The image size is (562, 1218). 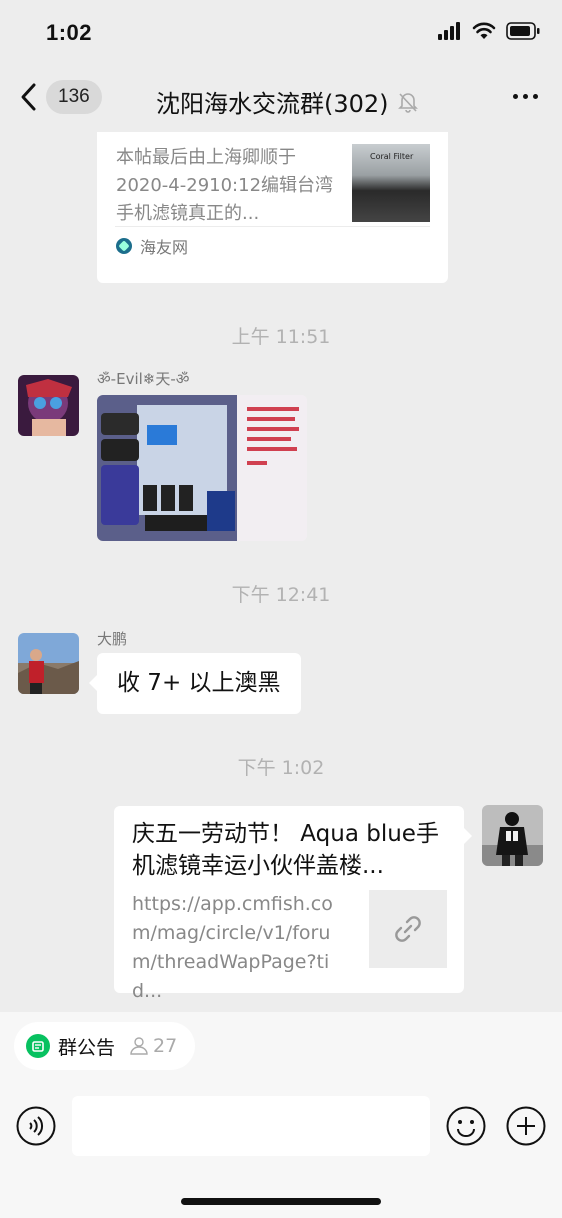 I want to click on timestamp: 下午 1:02, so click(x=281, y=768).